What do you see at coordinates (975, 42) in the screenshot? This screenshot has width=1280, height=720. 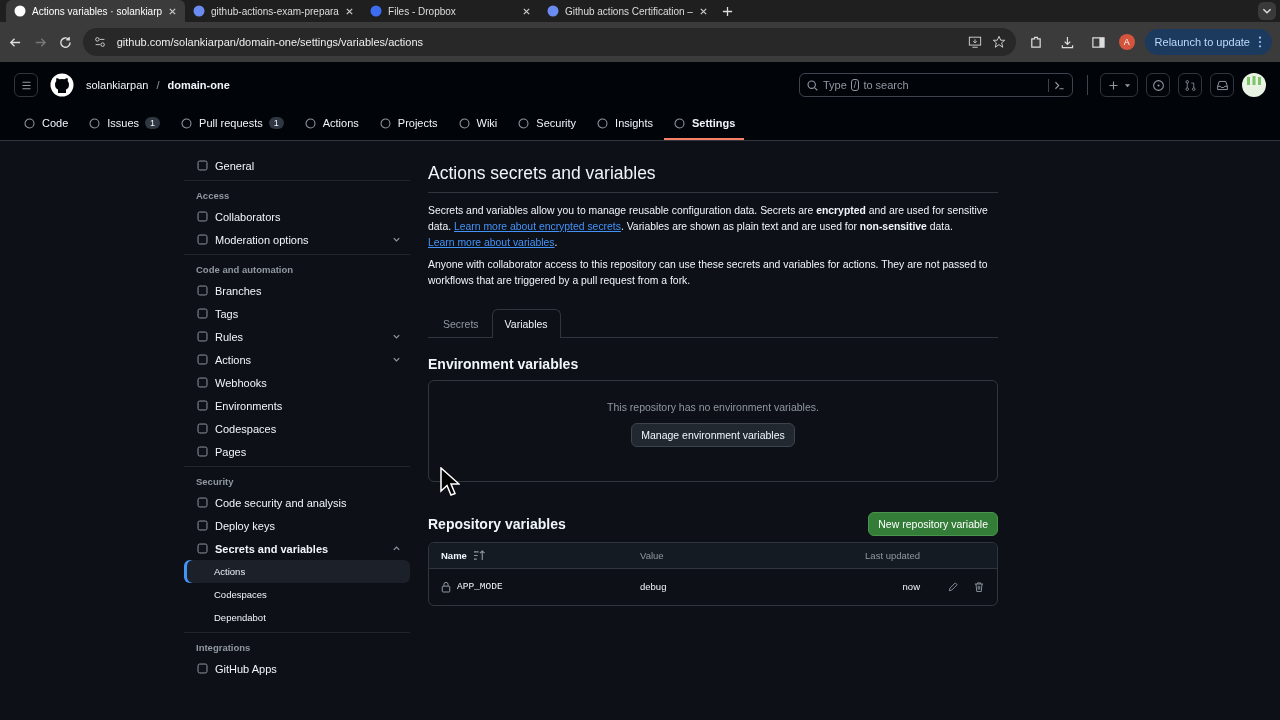 I see `install-app-icon` at bounding box center [975, 42].